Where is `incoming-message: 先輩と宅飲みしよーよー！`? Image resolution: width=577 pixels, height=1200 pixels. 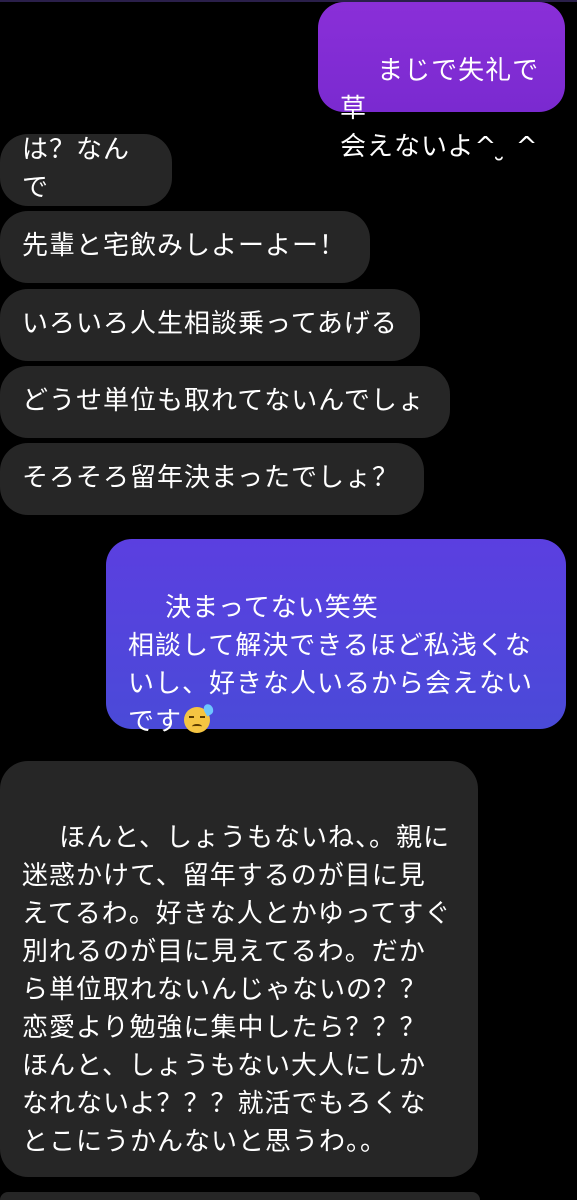 incoming-message: 先輩と宅飲みしよーよー！ is located at coordinates (185, 247).